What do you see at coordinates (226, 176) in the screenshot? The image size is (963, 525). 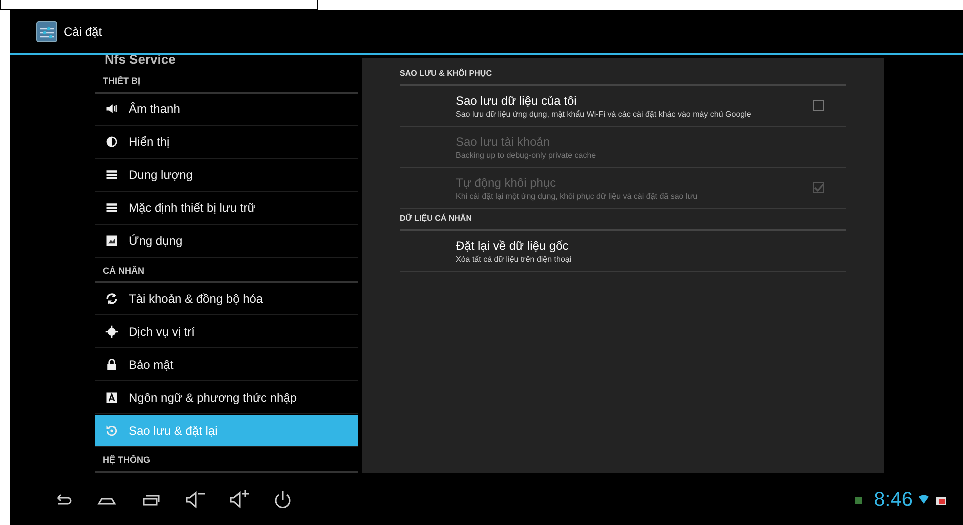 I see `sidebar-item: Dung lượng` at bounding box center [226, 176].